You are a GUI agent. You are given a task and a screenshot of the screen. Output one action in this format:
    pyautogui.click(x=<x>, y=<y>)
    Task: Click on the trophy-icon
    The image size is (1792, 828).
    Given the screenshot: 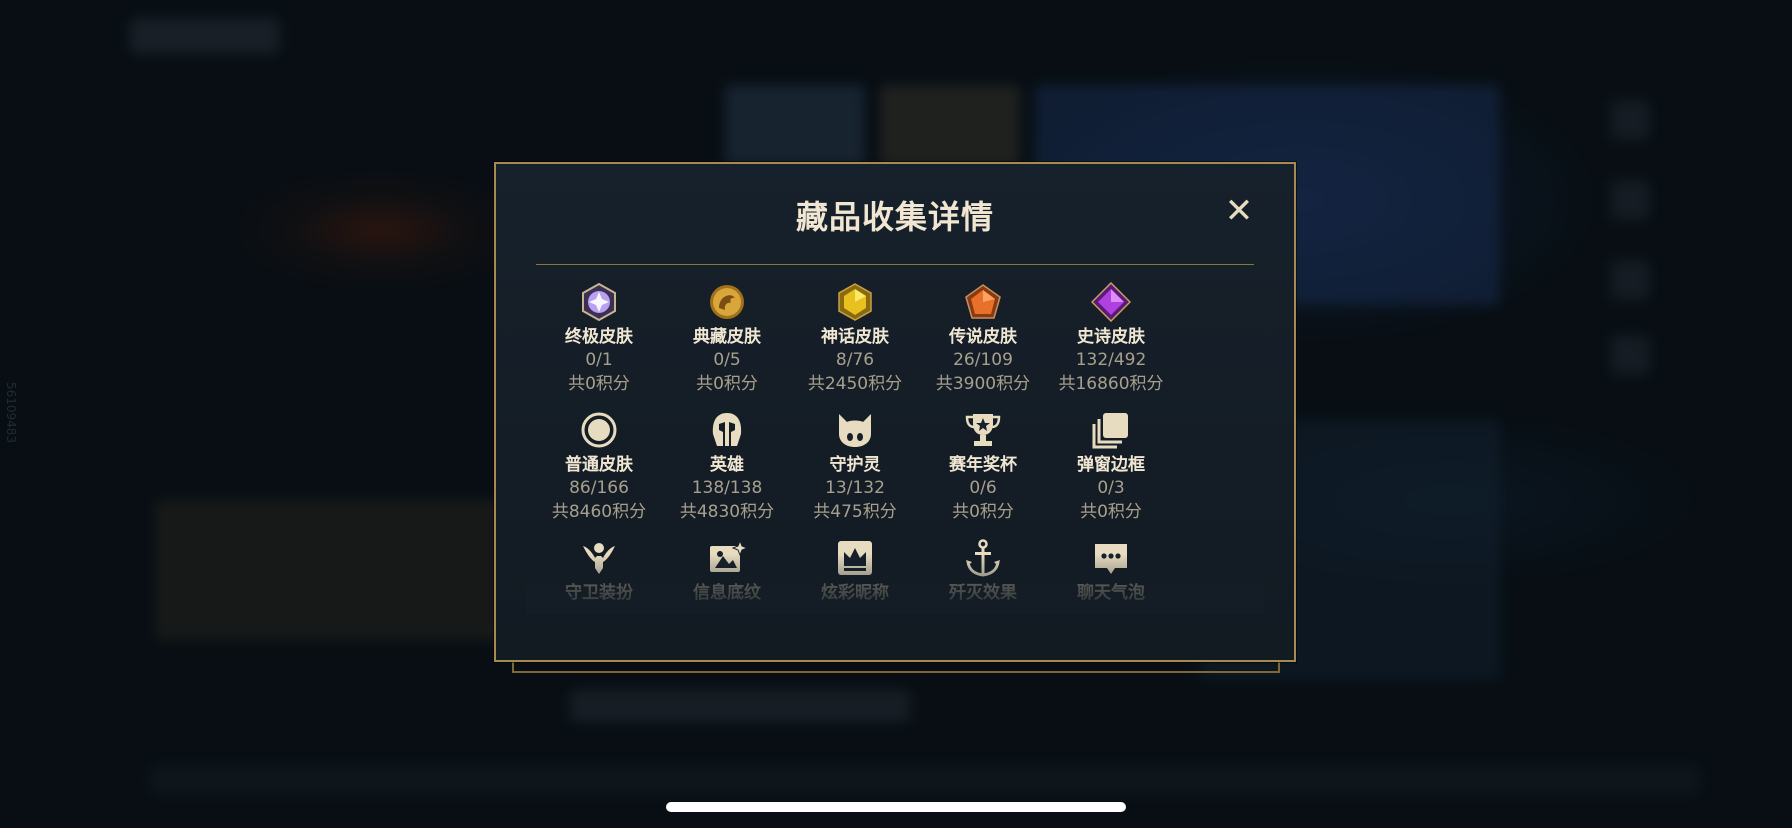 What is the action you would take?
    pyautogui.click(x=983, y=430)
    